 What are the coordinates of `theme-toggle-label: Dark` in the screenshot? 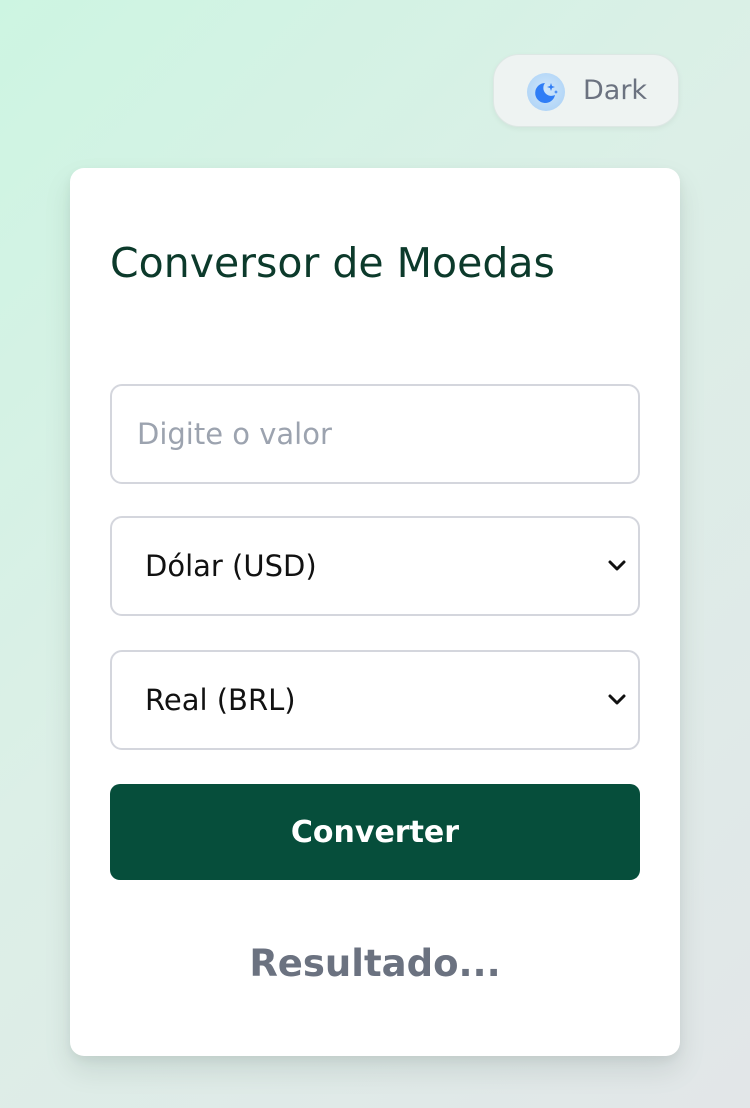 It's located at (615, 90).